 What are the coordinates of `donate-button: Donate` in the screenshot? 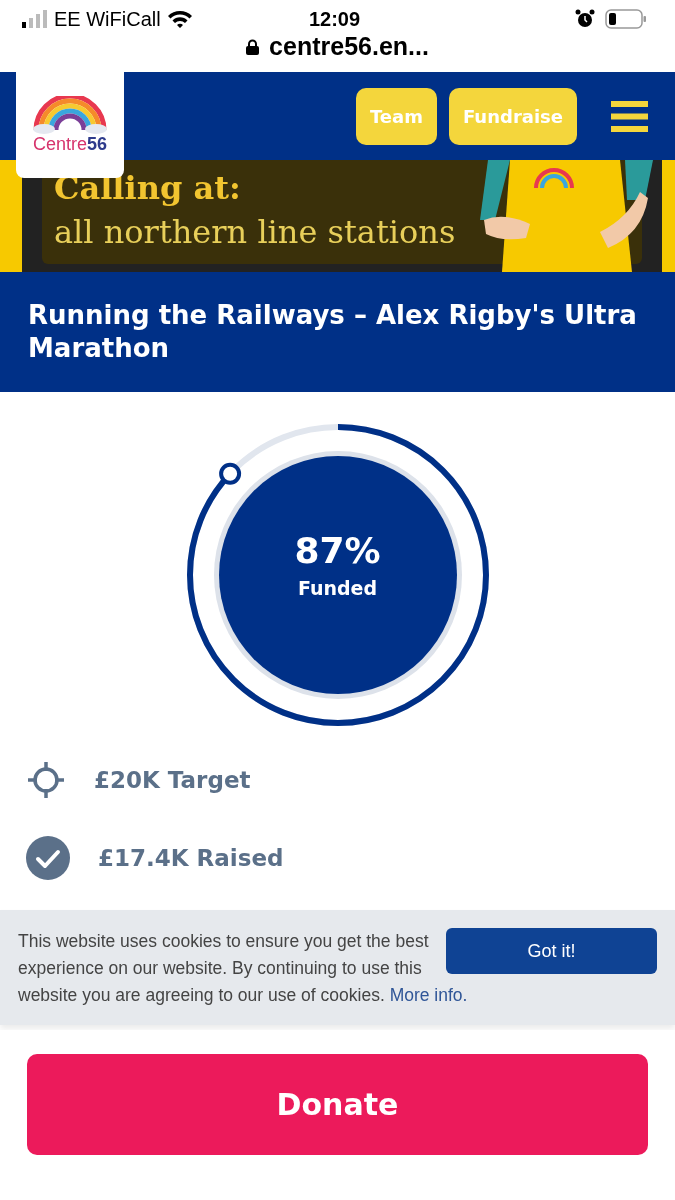 It's located at (337, 1104).